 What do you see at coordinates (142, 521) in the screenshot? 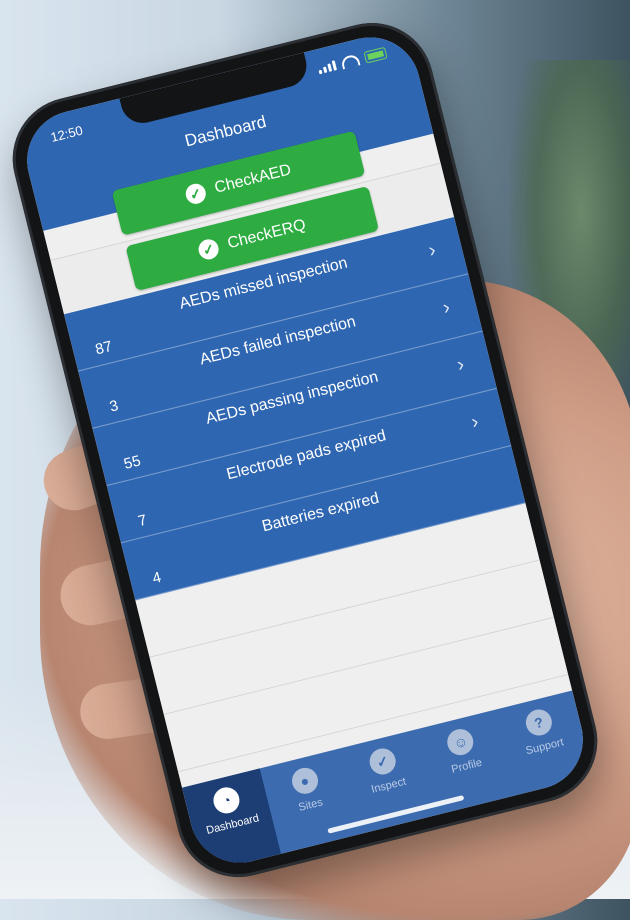
I see `stat-count: 7` at bounding box center [142, 521].